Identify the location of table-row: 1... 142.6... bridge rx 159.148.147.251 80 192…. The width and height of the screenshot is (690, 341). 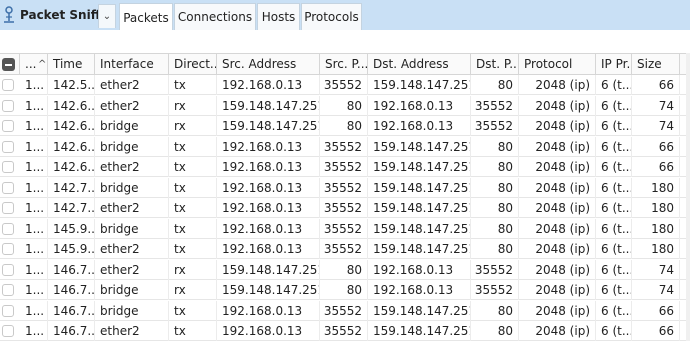
(345, 126).